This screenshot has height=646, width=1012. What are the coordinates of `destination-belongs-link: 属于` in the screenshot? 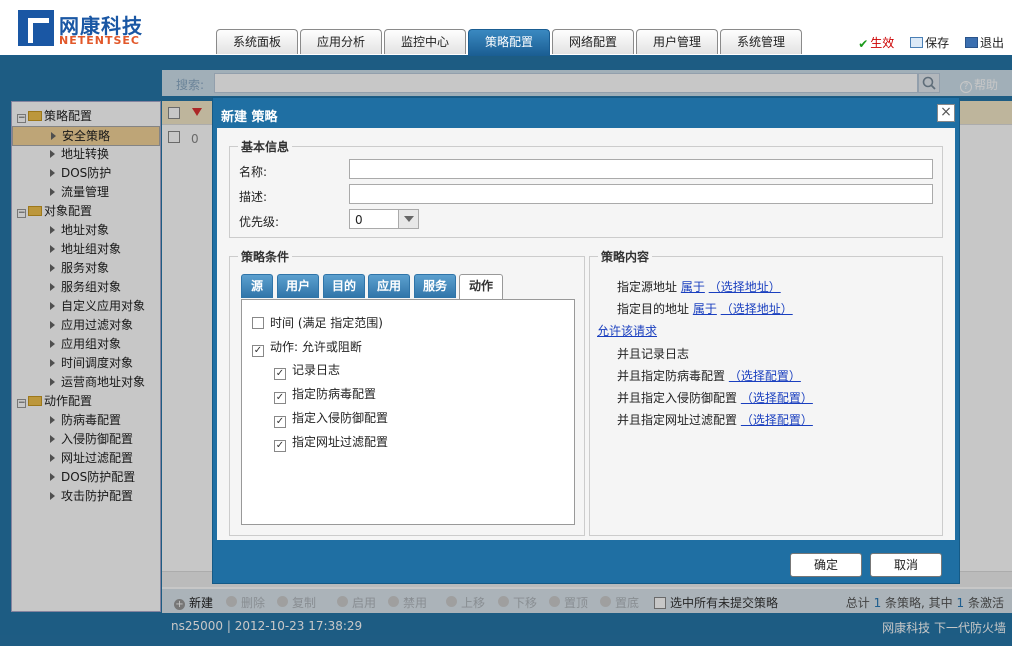 It's located at (705, 309).